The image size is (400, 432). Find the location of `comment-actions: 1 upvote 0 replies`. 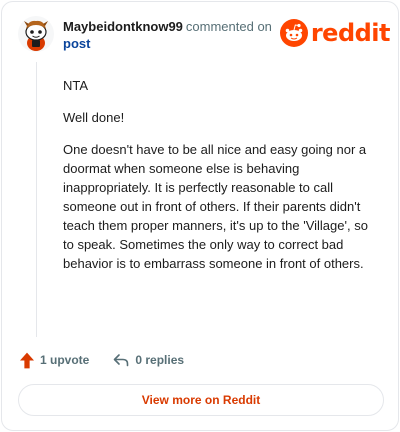

comment-actions: 1 upvote 0 replies is located at coordinates (102, 360).